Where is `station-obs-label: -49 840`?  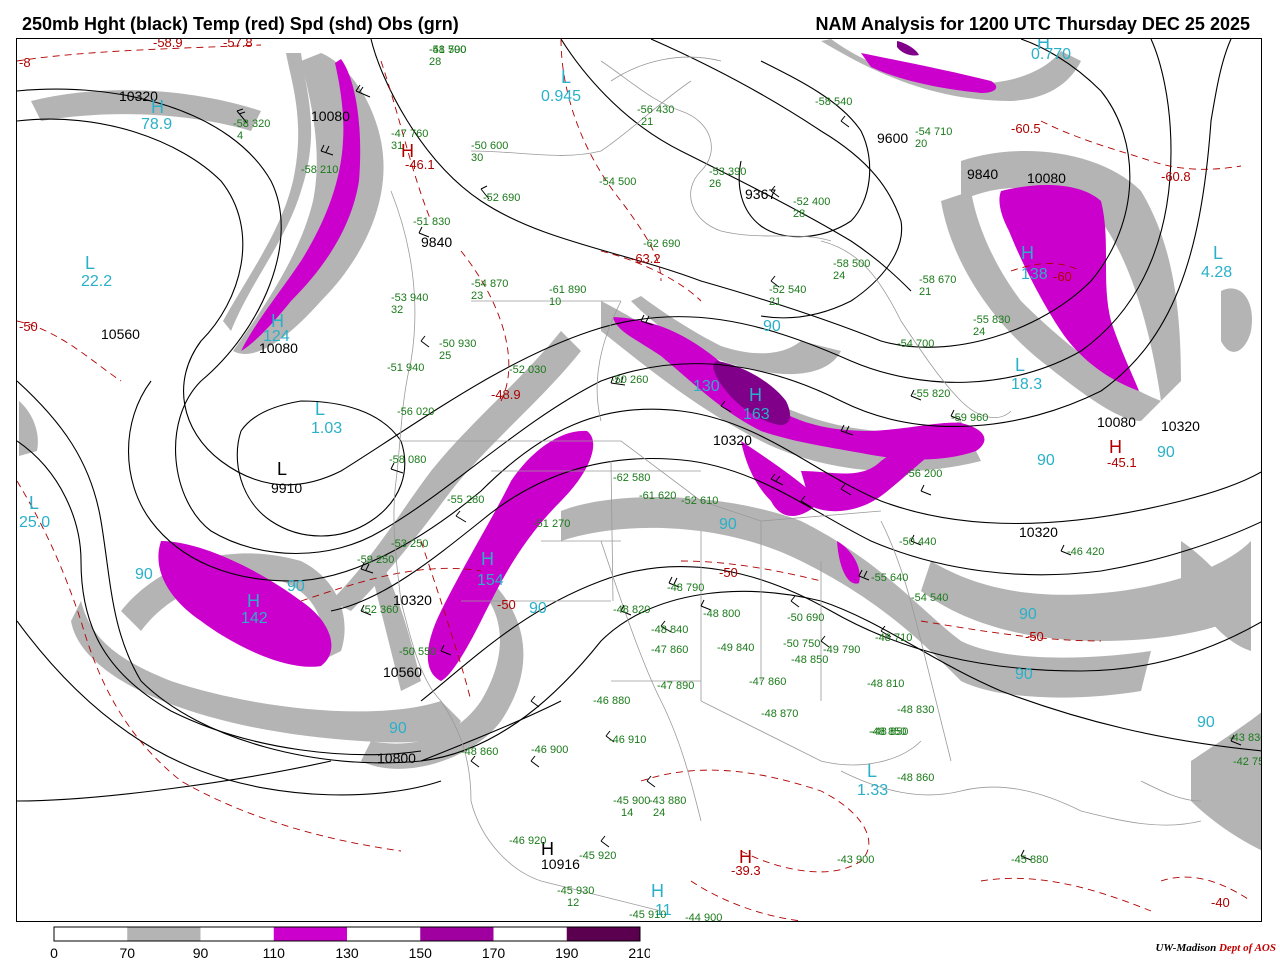
station-obs-label: -49 840 is located at coordinates (735, 648).